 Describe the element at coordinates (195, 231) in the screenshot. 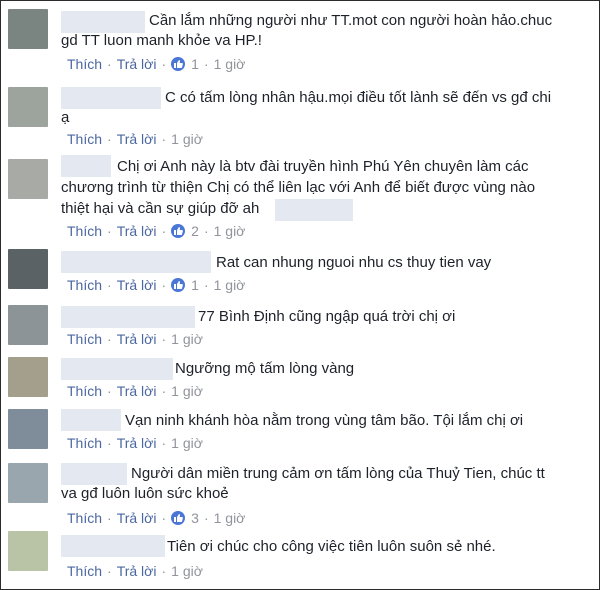

I see `like-count: 2` at that location.